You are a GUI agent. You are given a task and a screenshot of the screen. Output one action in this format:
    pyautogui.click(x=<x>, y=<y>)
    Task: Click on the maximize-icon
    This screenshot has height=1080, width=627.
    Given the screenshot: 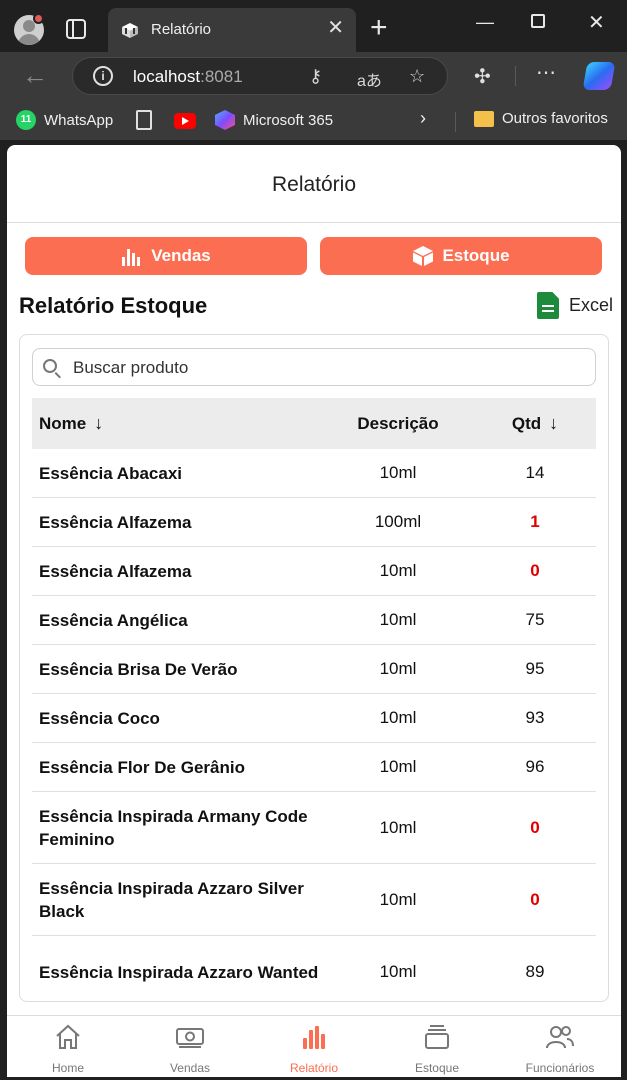 What is the action you would take?
    pyautogui.click(x=538, y=21)
    